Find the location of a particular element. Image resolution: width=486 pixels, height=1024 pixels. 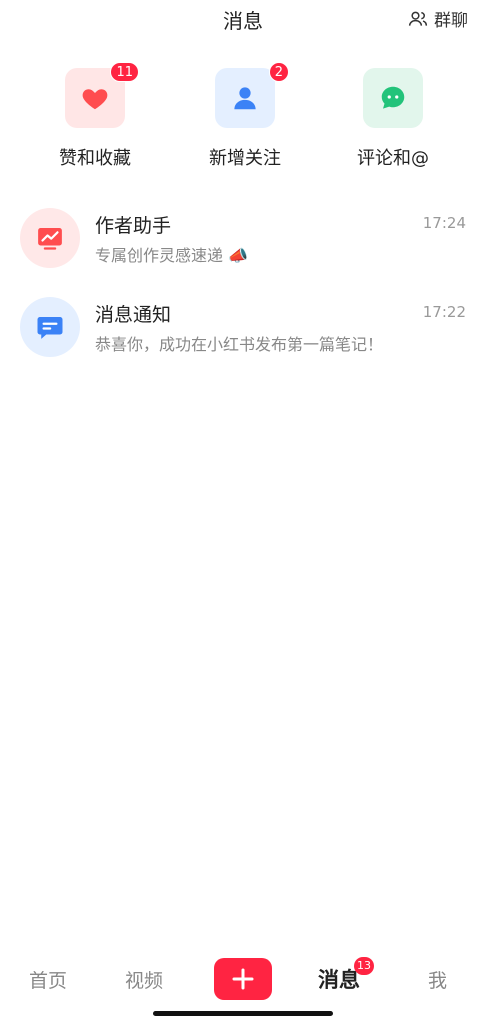

likes-badge: 11 is located at coordinates (124, 72).